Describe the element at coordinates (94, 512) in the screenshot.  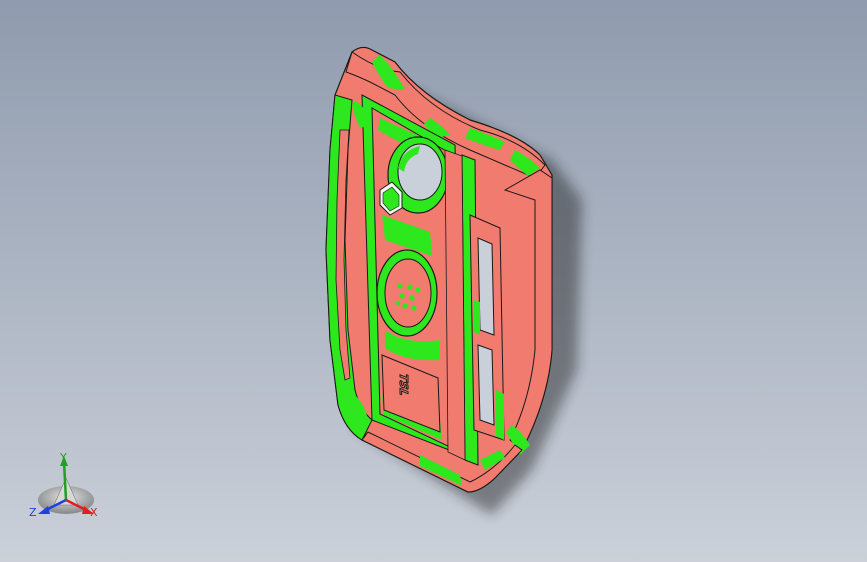
I see `triad-x-label: X` at that location.